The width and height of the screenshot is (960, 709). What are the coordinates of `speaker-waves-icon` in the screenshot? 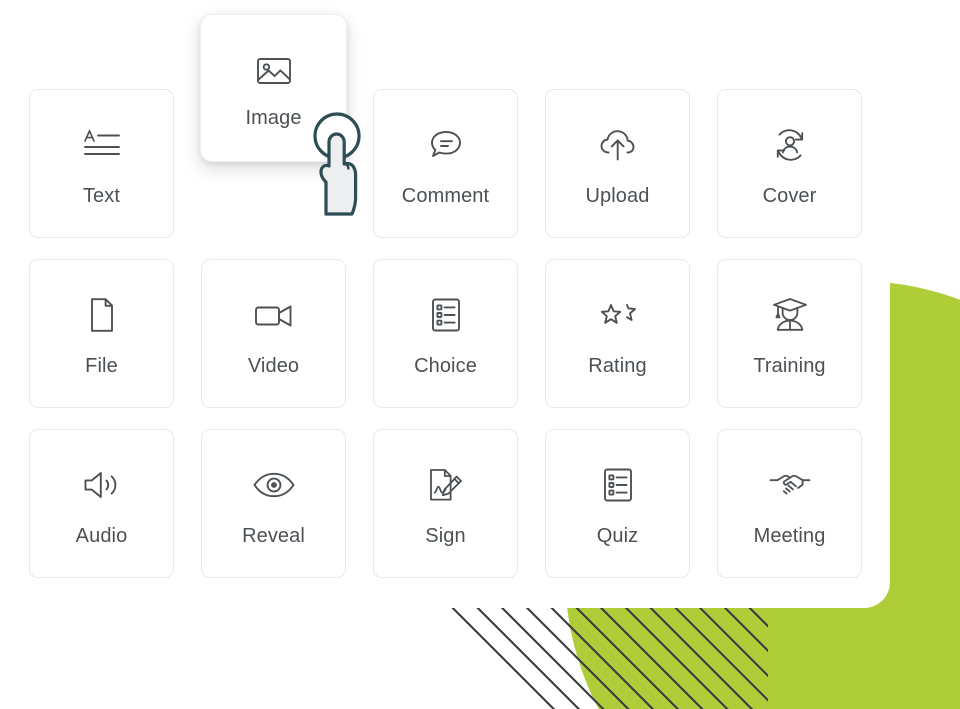 It's located at (102, 485).